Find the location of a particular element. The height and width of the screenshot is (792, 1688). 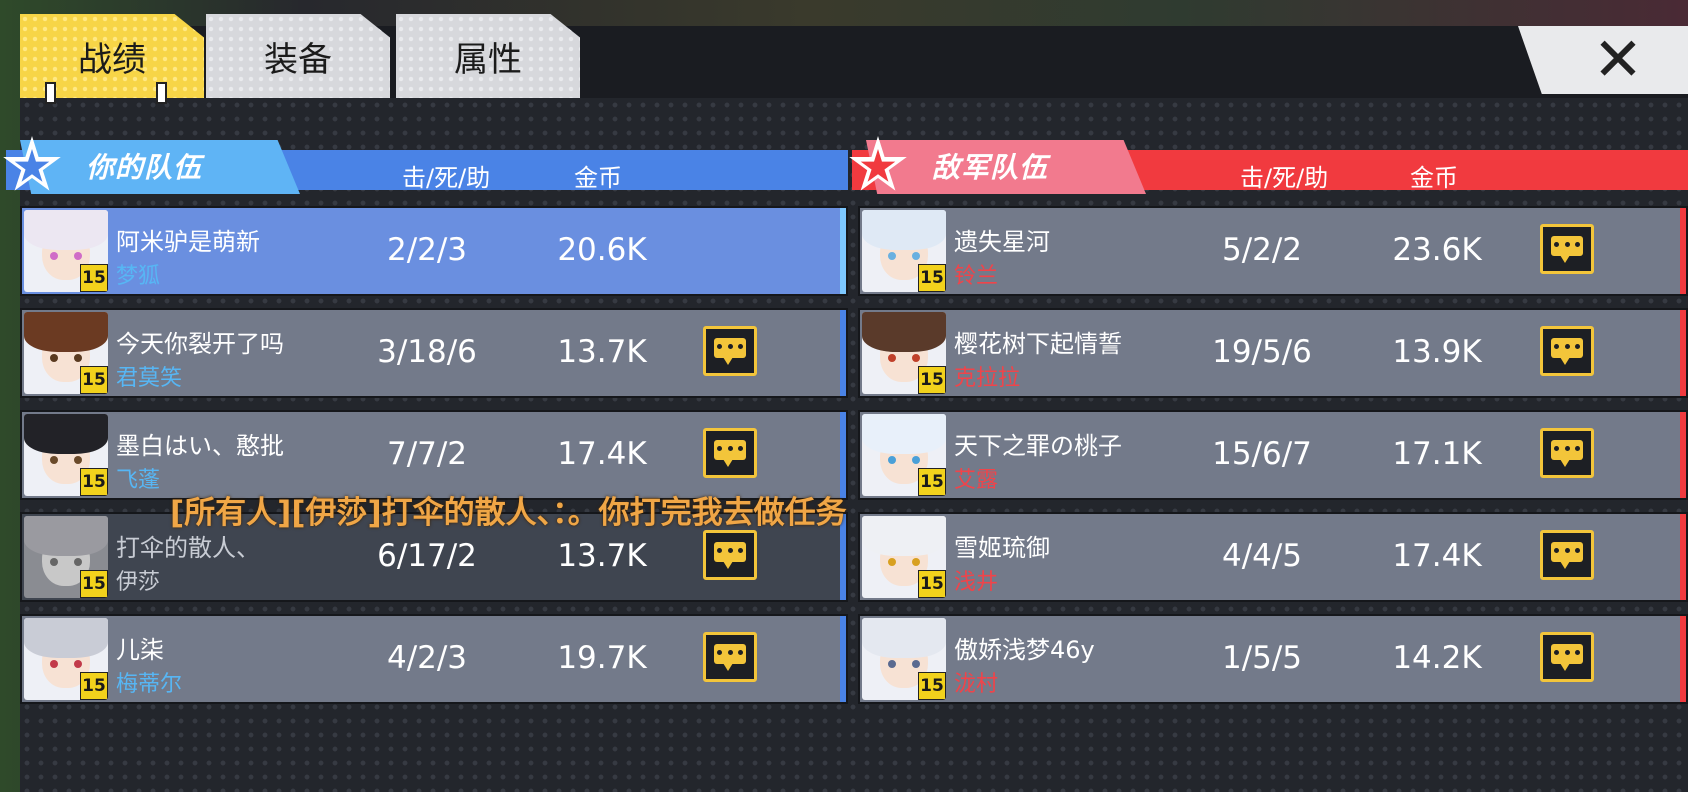

player-name: 今天你裂开了吗 is located at coordinates (200, 344).